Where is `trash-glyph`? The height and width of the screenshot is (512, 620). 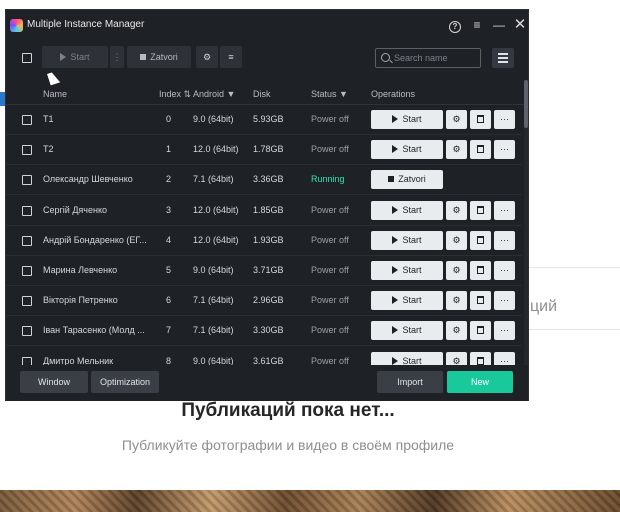 trash-glyph is located at coordinates (480, 209).